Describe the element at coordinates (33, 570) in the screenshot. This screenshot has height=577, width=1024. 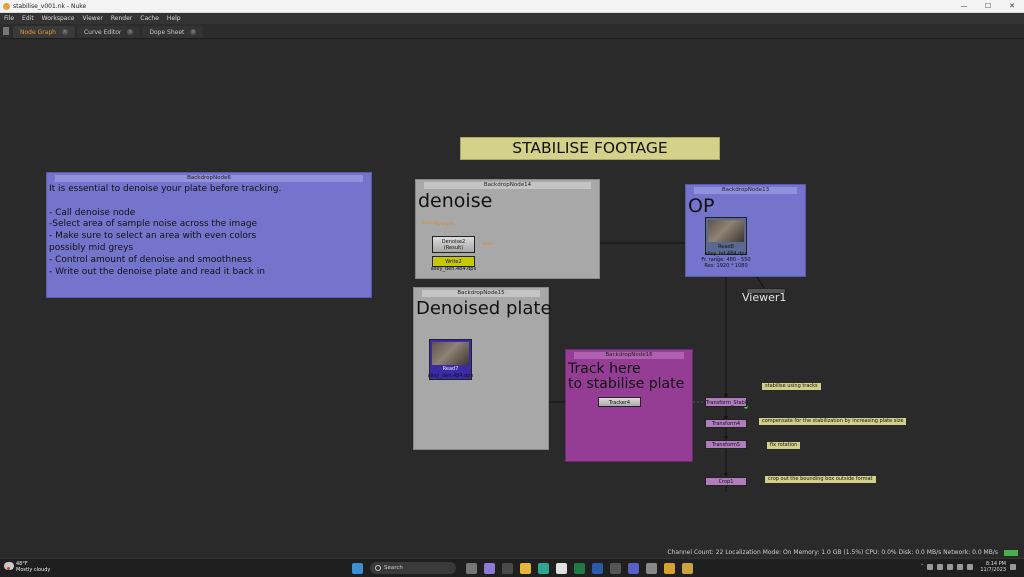
I see `weather-description: Mostly cloudy` at that location.